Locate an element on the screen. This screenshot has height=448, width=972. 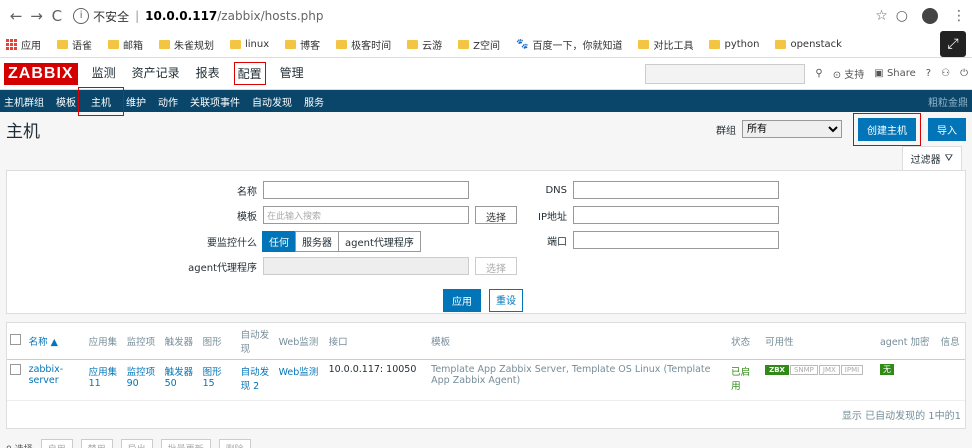
proxy-select-button: 选择 is located at coordinates (496, 266).